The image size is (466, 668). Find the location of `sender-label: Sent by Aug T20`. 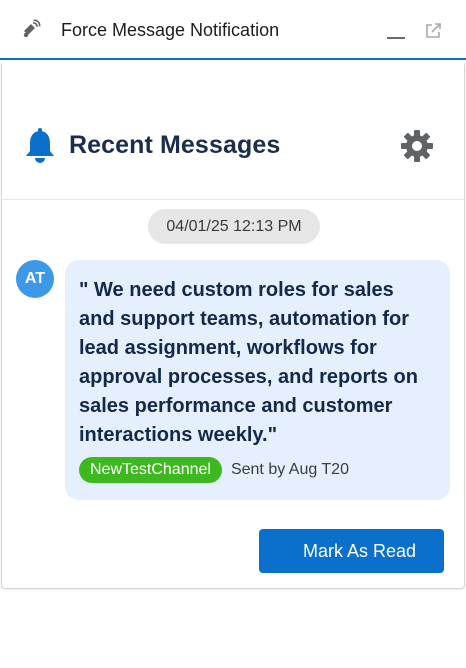

sender-label: Sent by Aug T20 is located at coordinates (289, 469).